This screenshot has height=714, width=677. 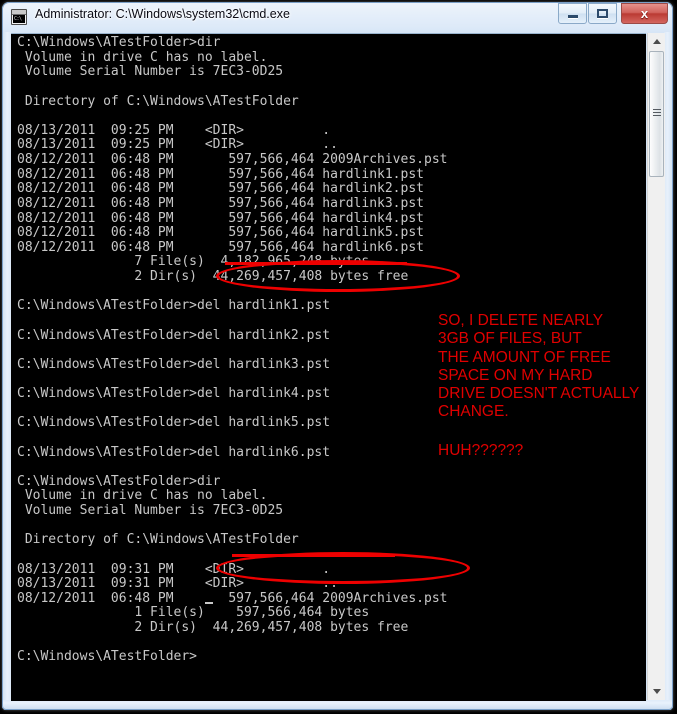 I want to click on minimize-button, so click(x=572, y=13).